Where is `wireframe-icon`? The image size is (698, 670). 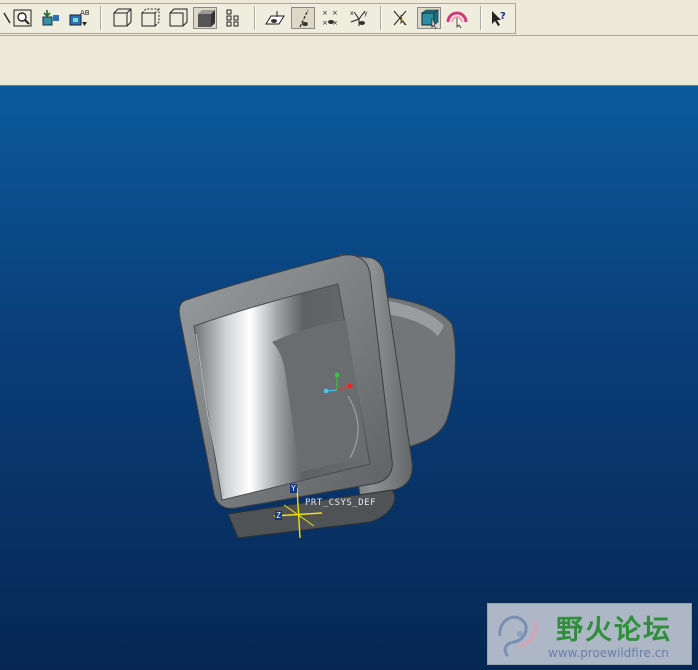
wireframe-icon is located at coordinates (177, 18).